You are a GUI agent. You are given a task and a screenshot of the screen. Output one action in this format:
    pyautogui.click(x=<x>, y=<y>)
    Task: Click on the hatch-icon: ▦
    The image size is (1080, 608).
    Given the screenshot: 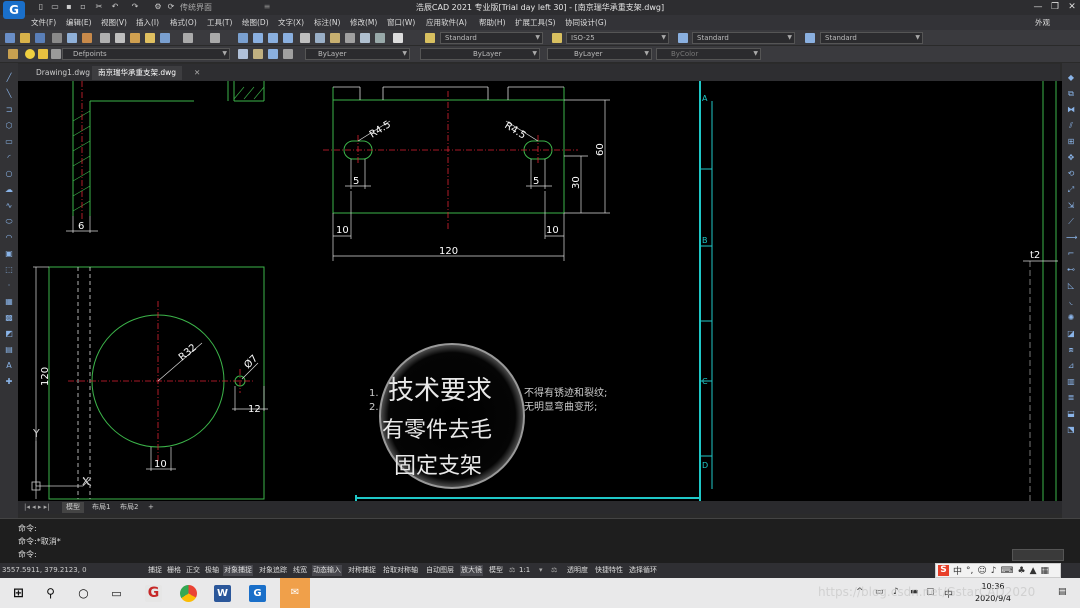 What is the action you would take?
    pyautogui.click(x=9, y=301)
    